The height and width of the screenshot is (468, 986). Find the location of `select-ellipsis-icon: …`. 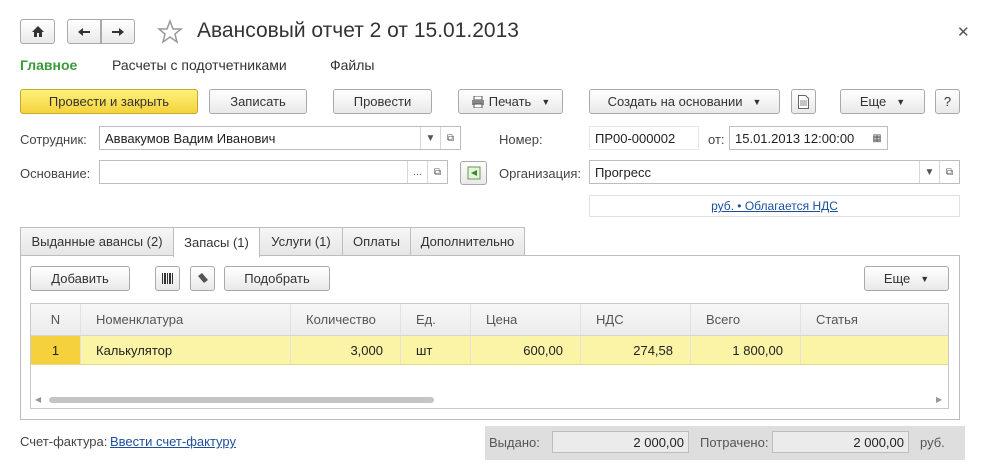

select-ellipsis-icon: … is located at coordinates (417, 172).